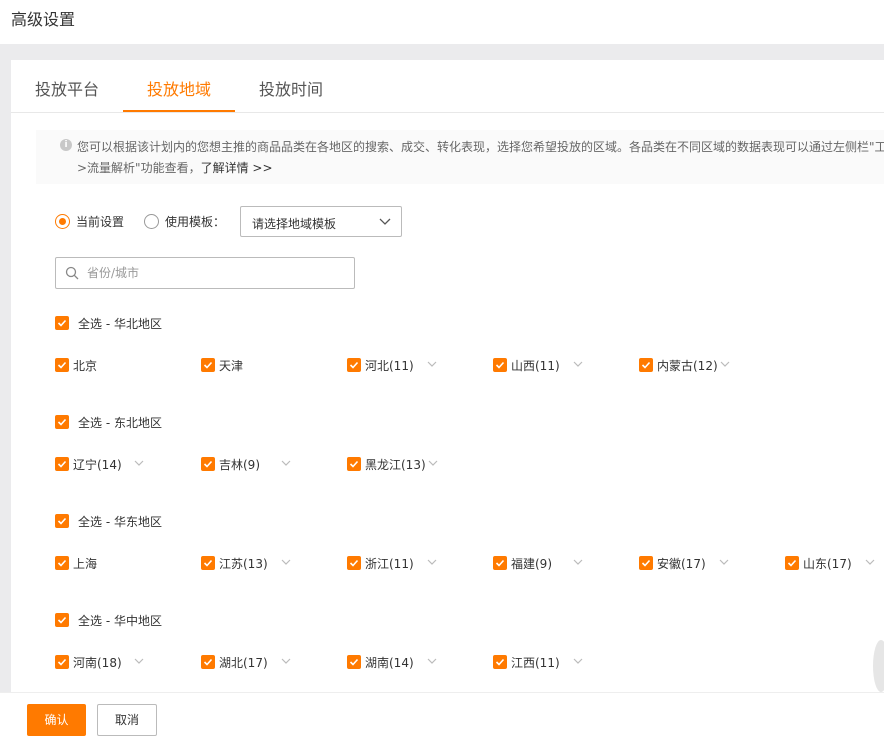 This screenshot has width=884, height=737. What do you see at coordinates (687, 366) in the screenshot?
I see `province-label: 内蒙古(12)` at bounding box center [687, 366].